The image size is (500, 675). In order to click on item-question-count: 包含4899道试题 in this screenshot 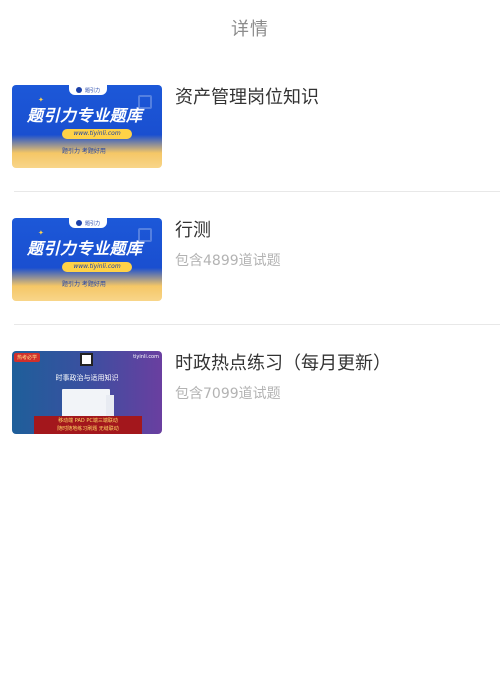, I will do `click(228, 261)`.